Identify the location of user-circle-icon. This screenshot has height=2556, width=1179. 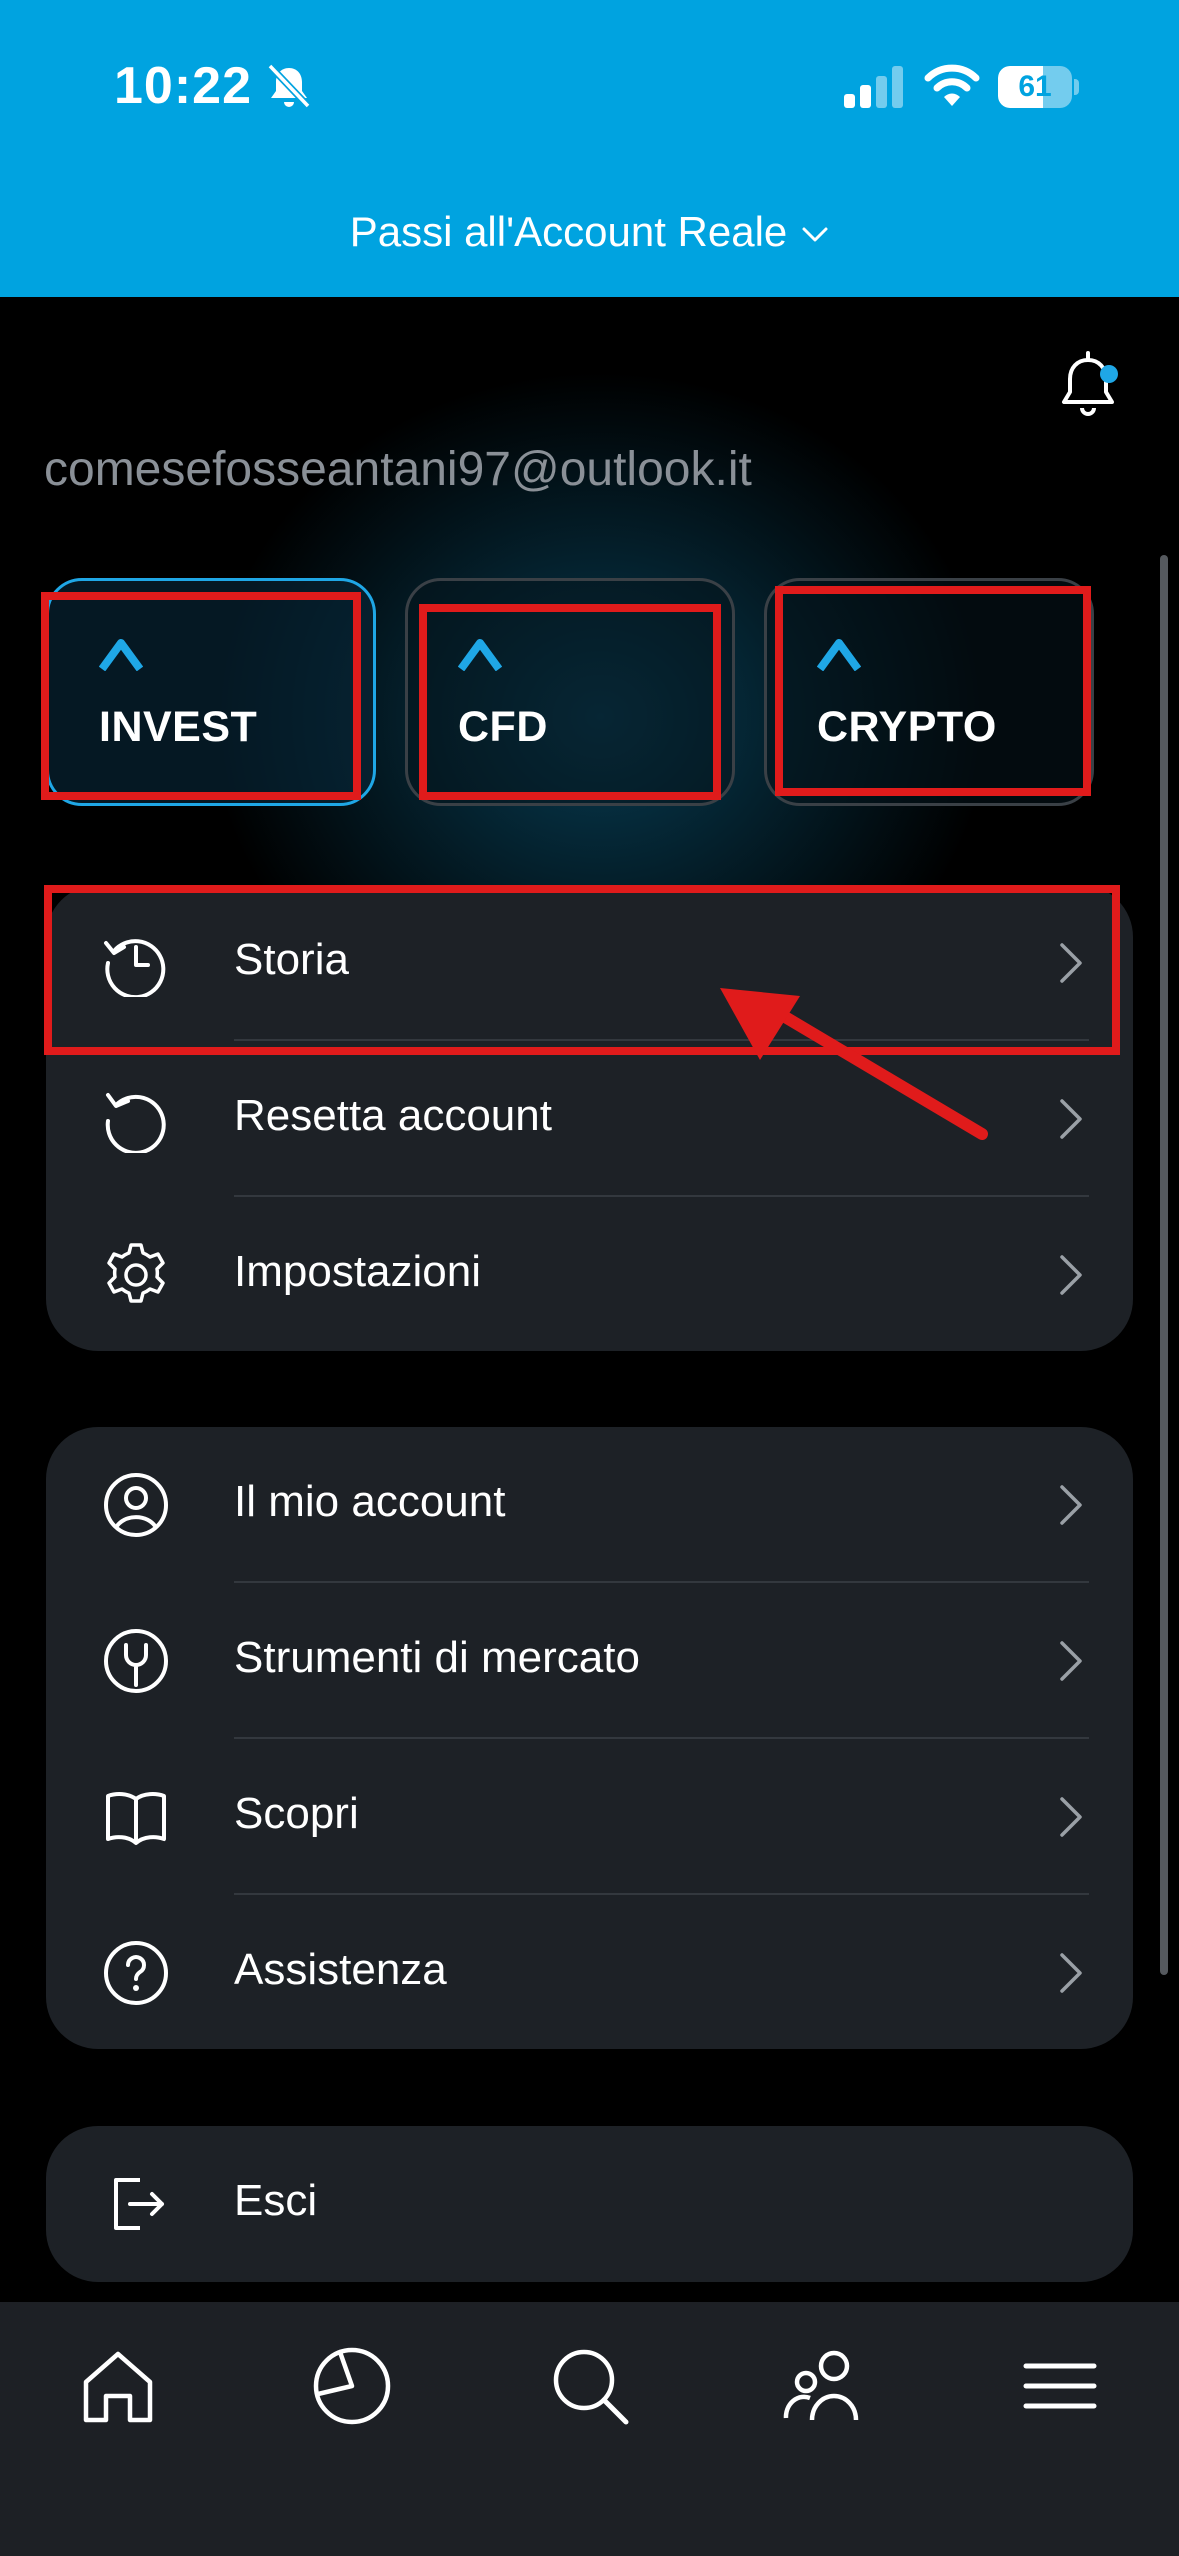
(136, 1505).